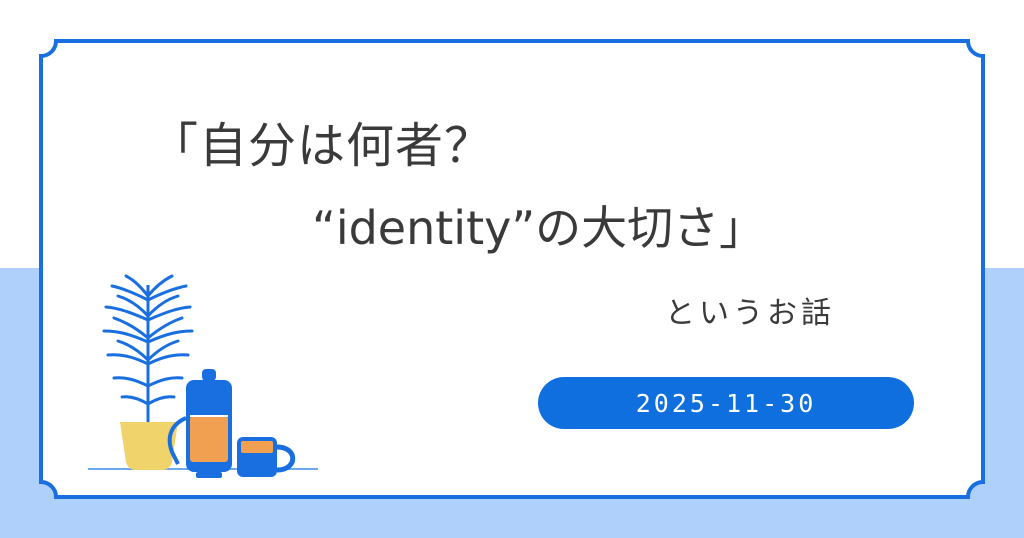 The width and height of the screenshot is (1024, 538). Describe the element at coordinates (750, 313) in the screenshot. I see `title-line-3: というお話` at that location.